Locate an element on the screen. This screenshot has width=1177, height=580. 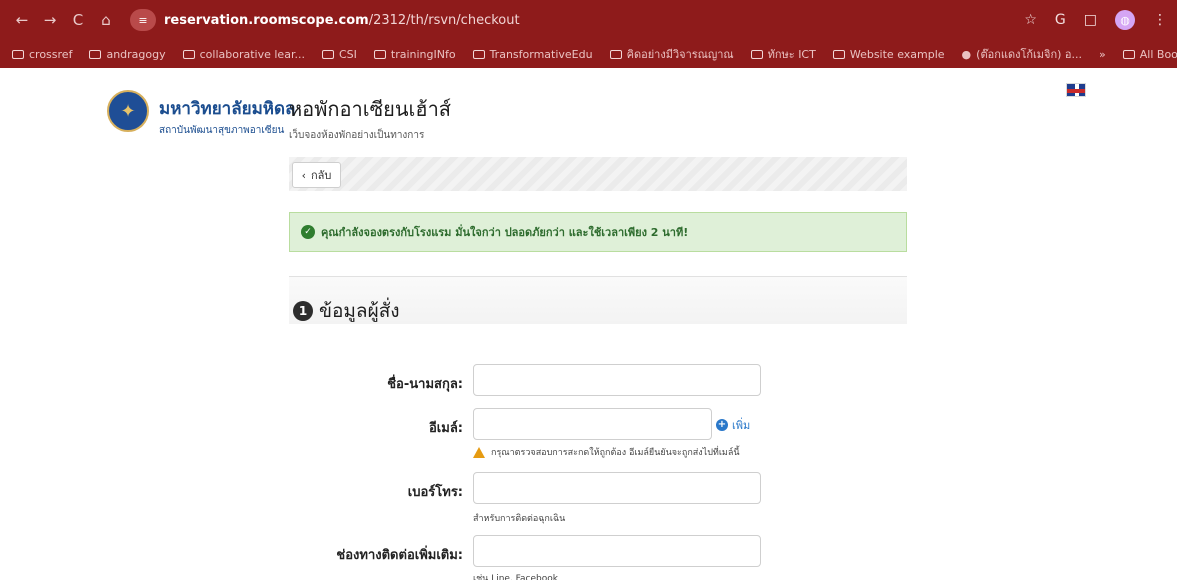
bookmarks-overflow-button: » is located at coordinates (1102, 54).